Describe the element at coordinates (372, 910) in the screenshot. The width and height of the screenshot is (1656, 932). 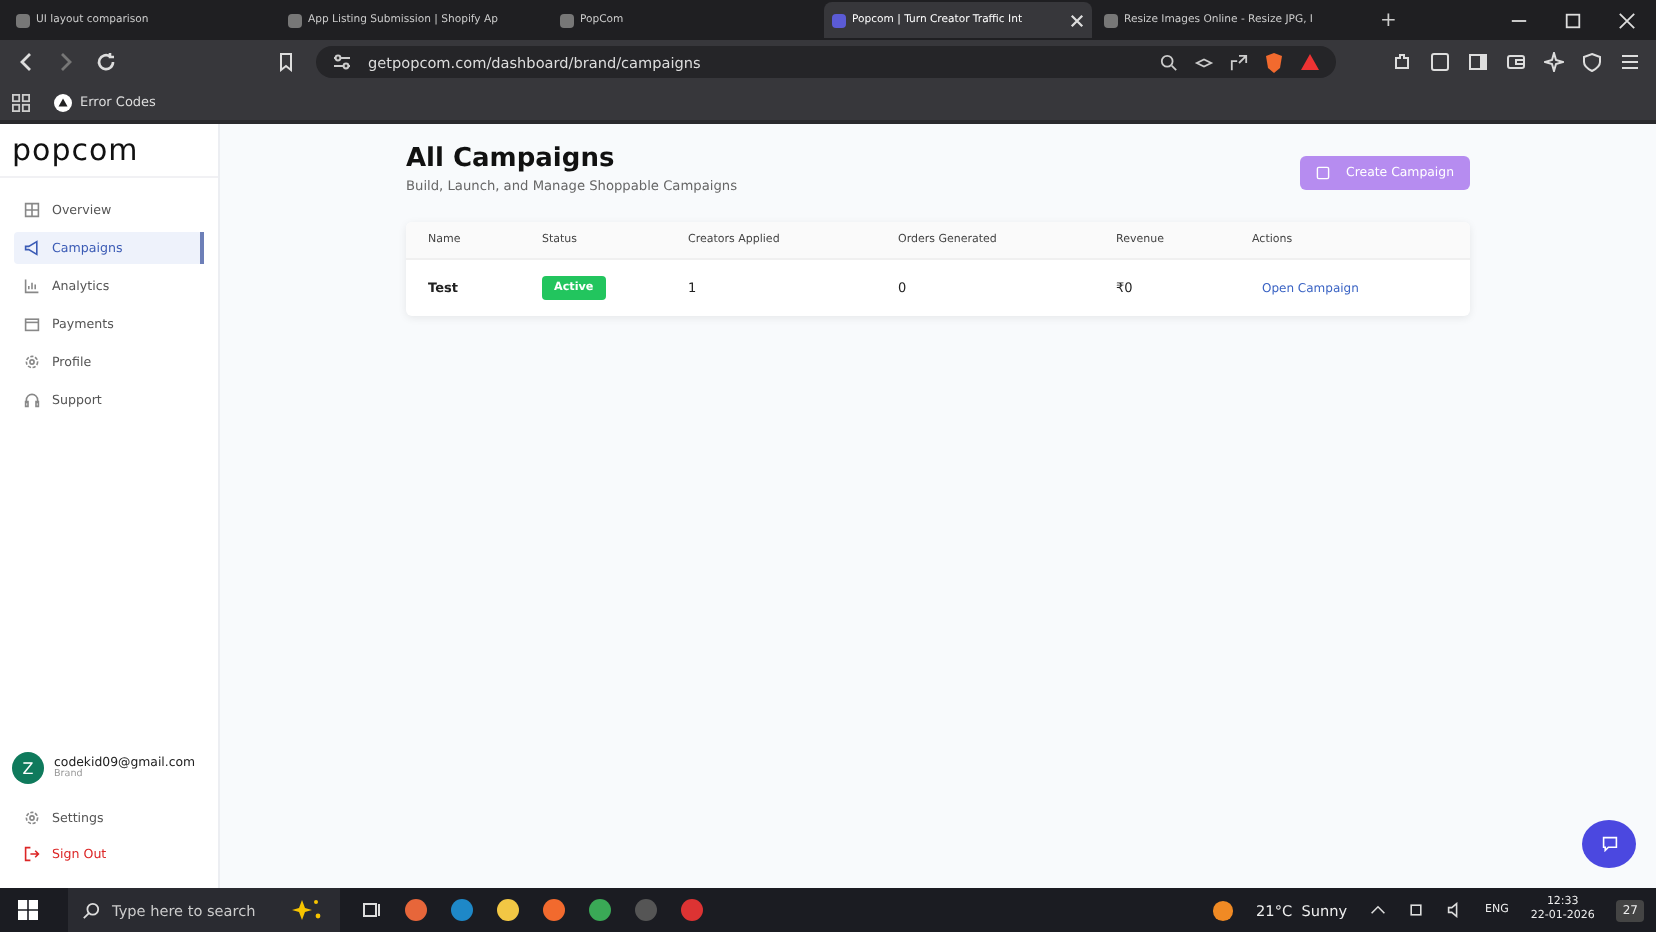
I see `task-view-icon` at that location.